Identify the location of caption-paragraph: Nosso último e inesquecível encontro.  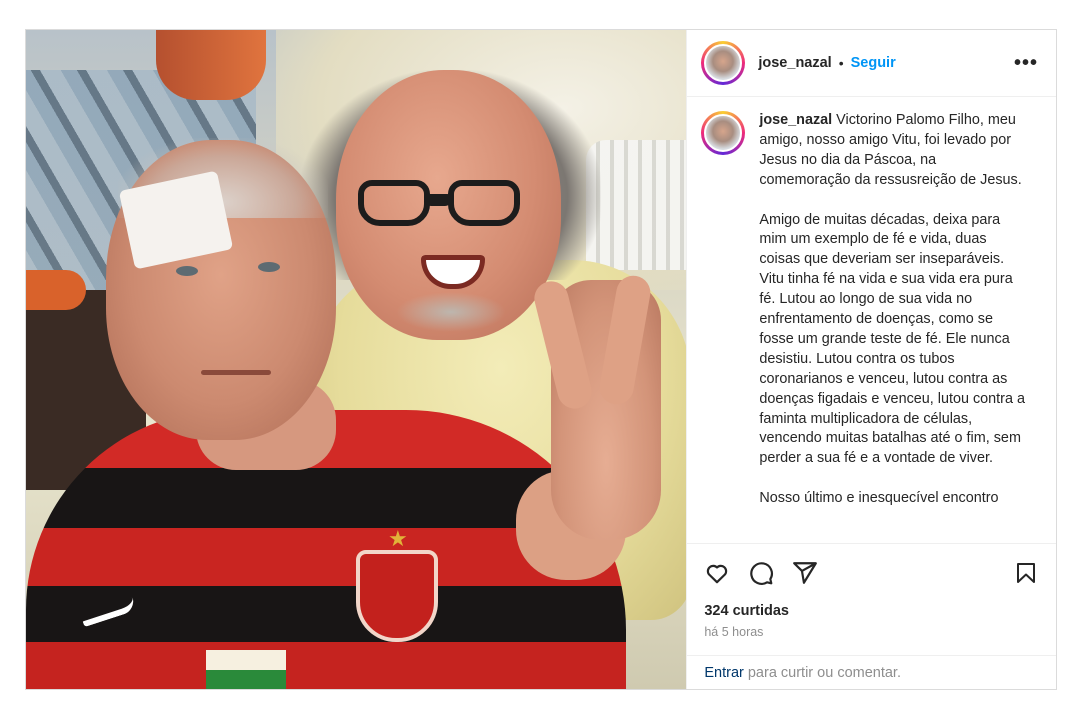
(879, 498).